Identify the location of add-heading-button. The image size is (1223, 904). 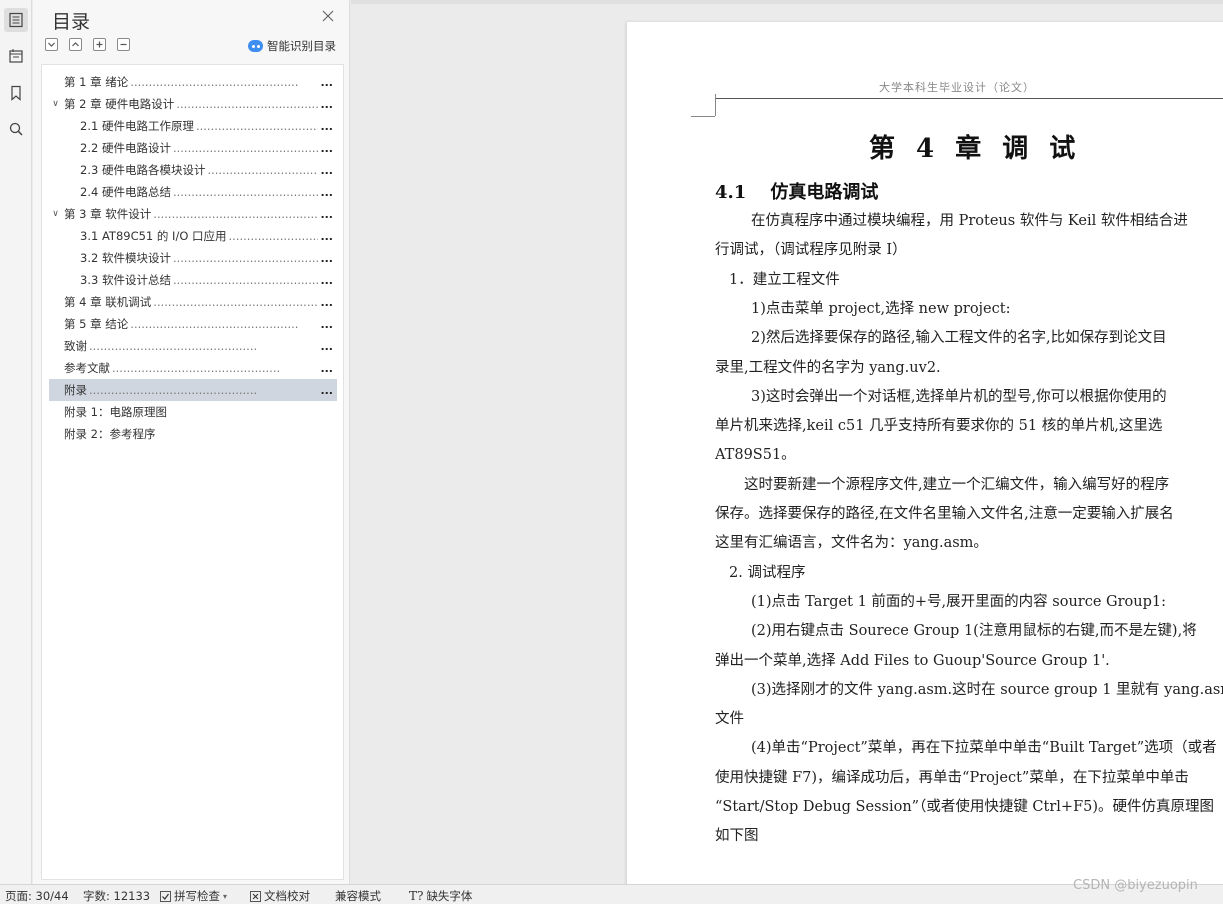
(99, 44).